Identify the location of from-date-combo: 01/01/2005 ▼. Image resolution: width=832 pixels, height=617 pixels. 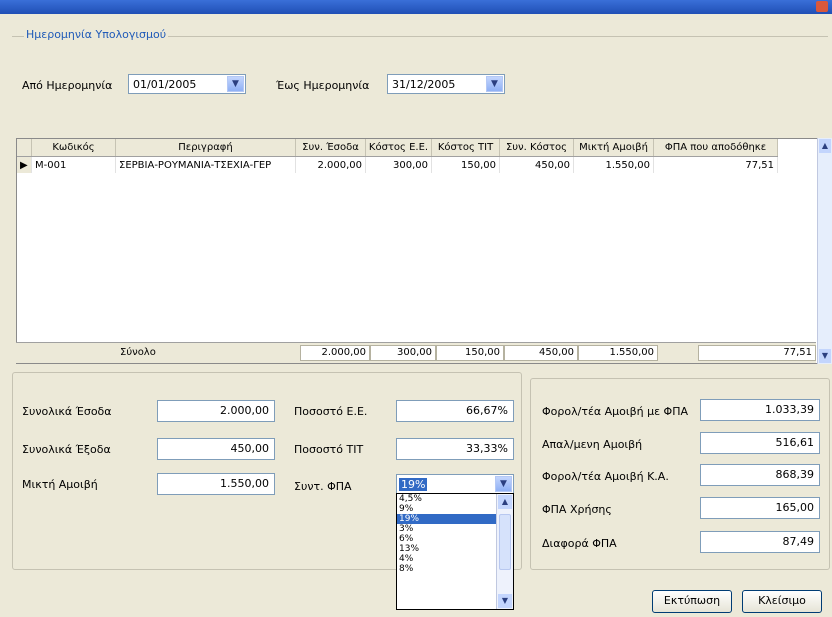
(187, 84).